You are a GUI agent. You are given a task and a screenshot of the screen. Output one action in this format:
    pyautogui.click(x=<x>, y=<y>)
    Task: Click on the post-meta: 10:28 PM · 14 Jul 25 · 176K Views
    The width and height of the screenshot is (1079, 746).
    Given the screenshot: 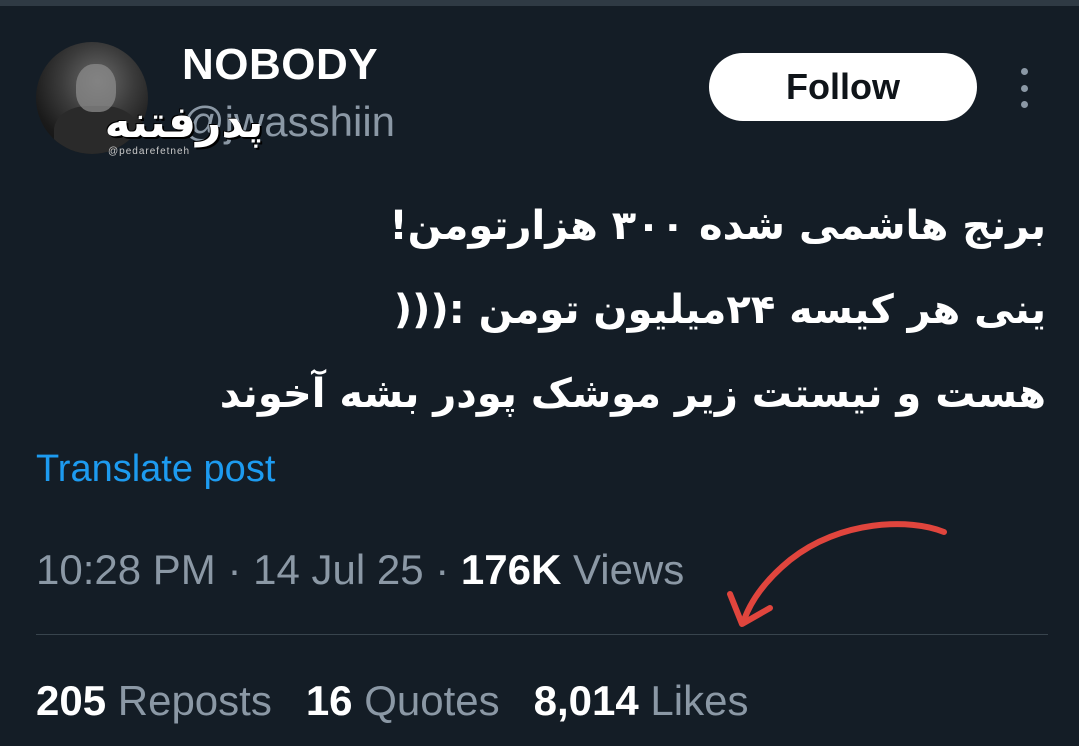 What is the action you would take?
    pyautogui.click(x=360, y=570)
    